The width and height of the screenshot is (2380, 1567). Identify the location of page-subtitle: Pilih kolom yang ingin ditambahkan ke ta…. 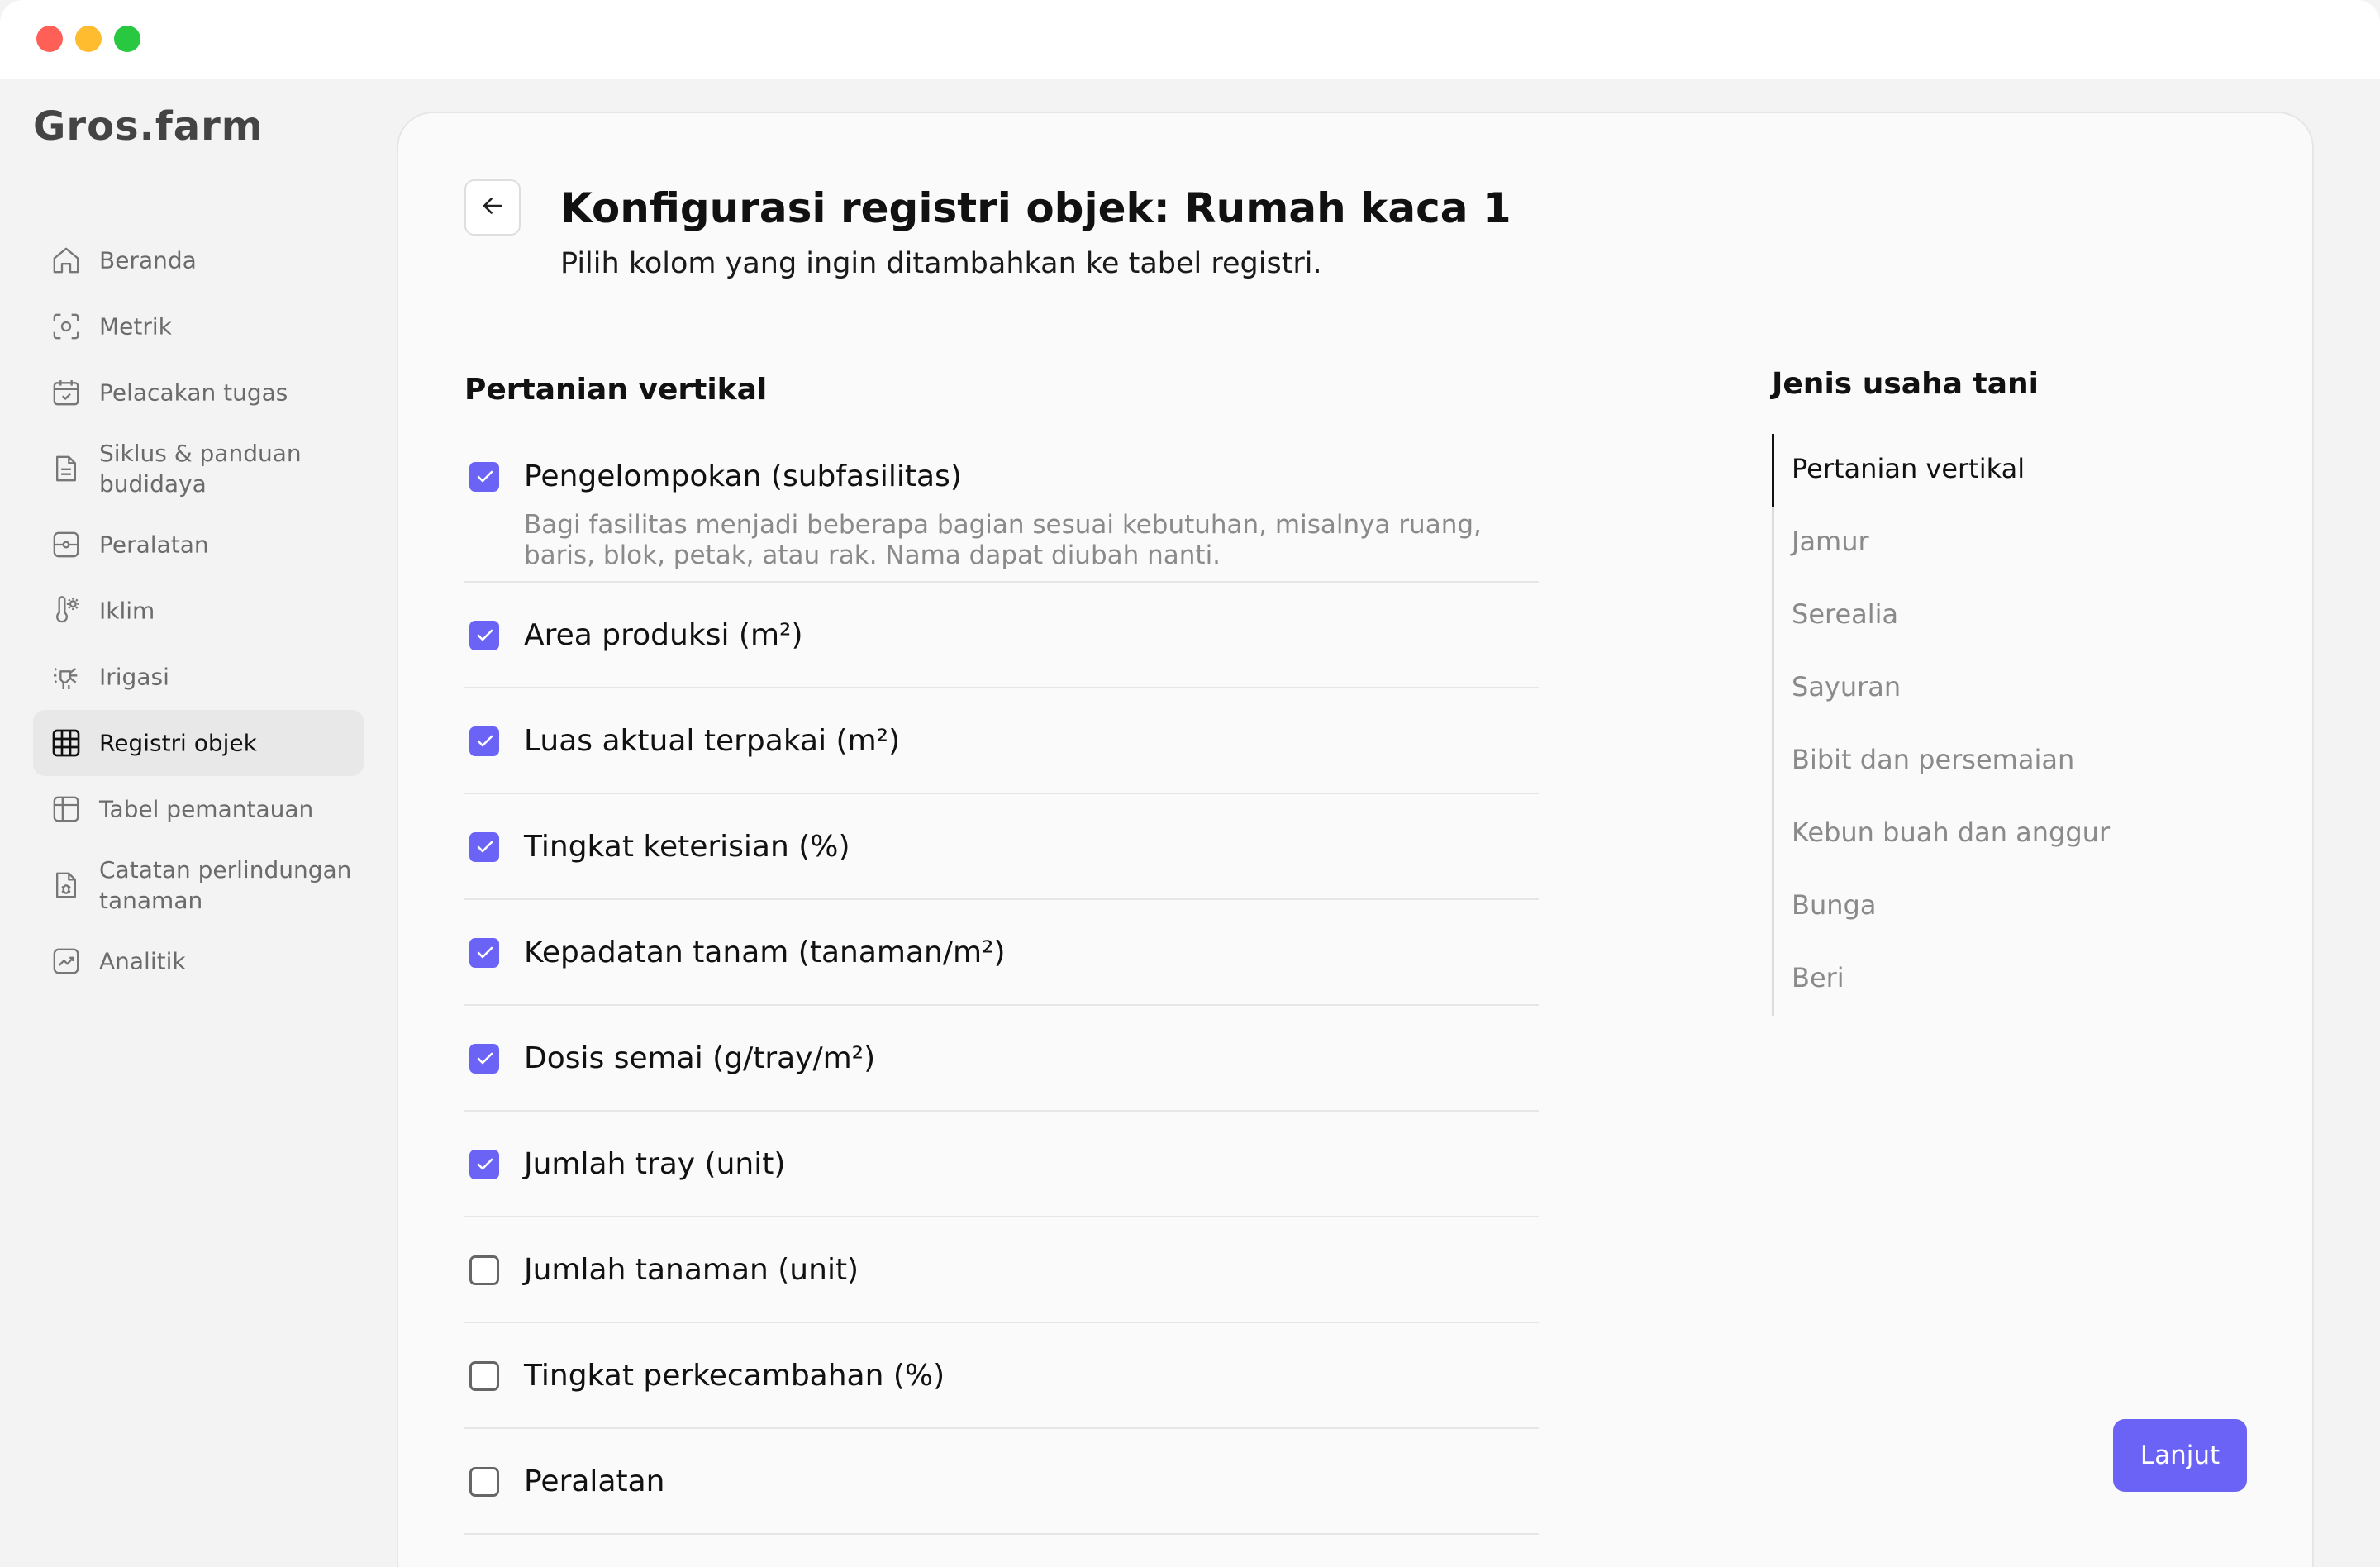
(941, 263).